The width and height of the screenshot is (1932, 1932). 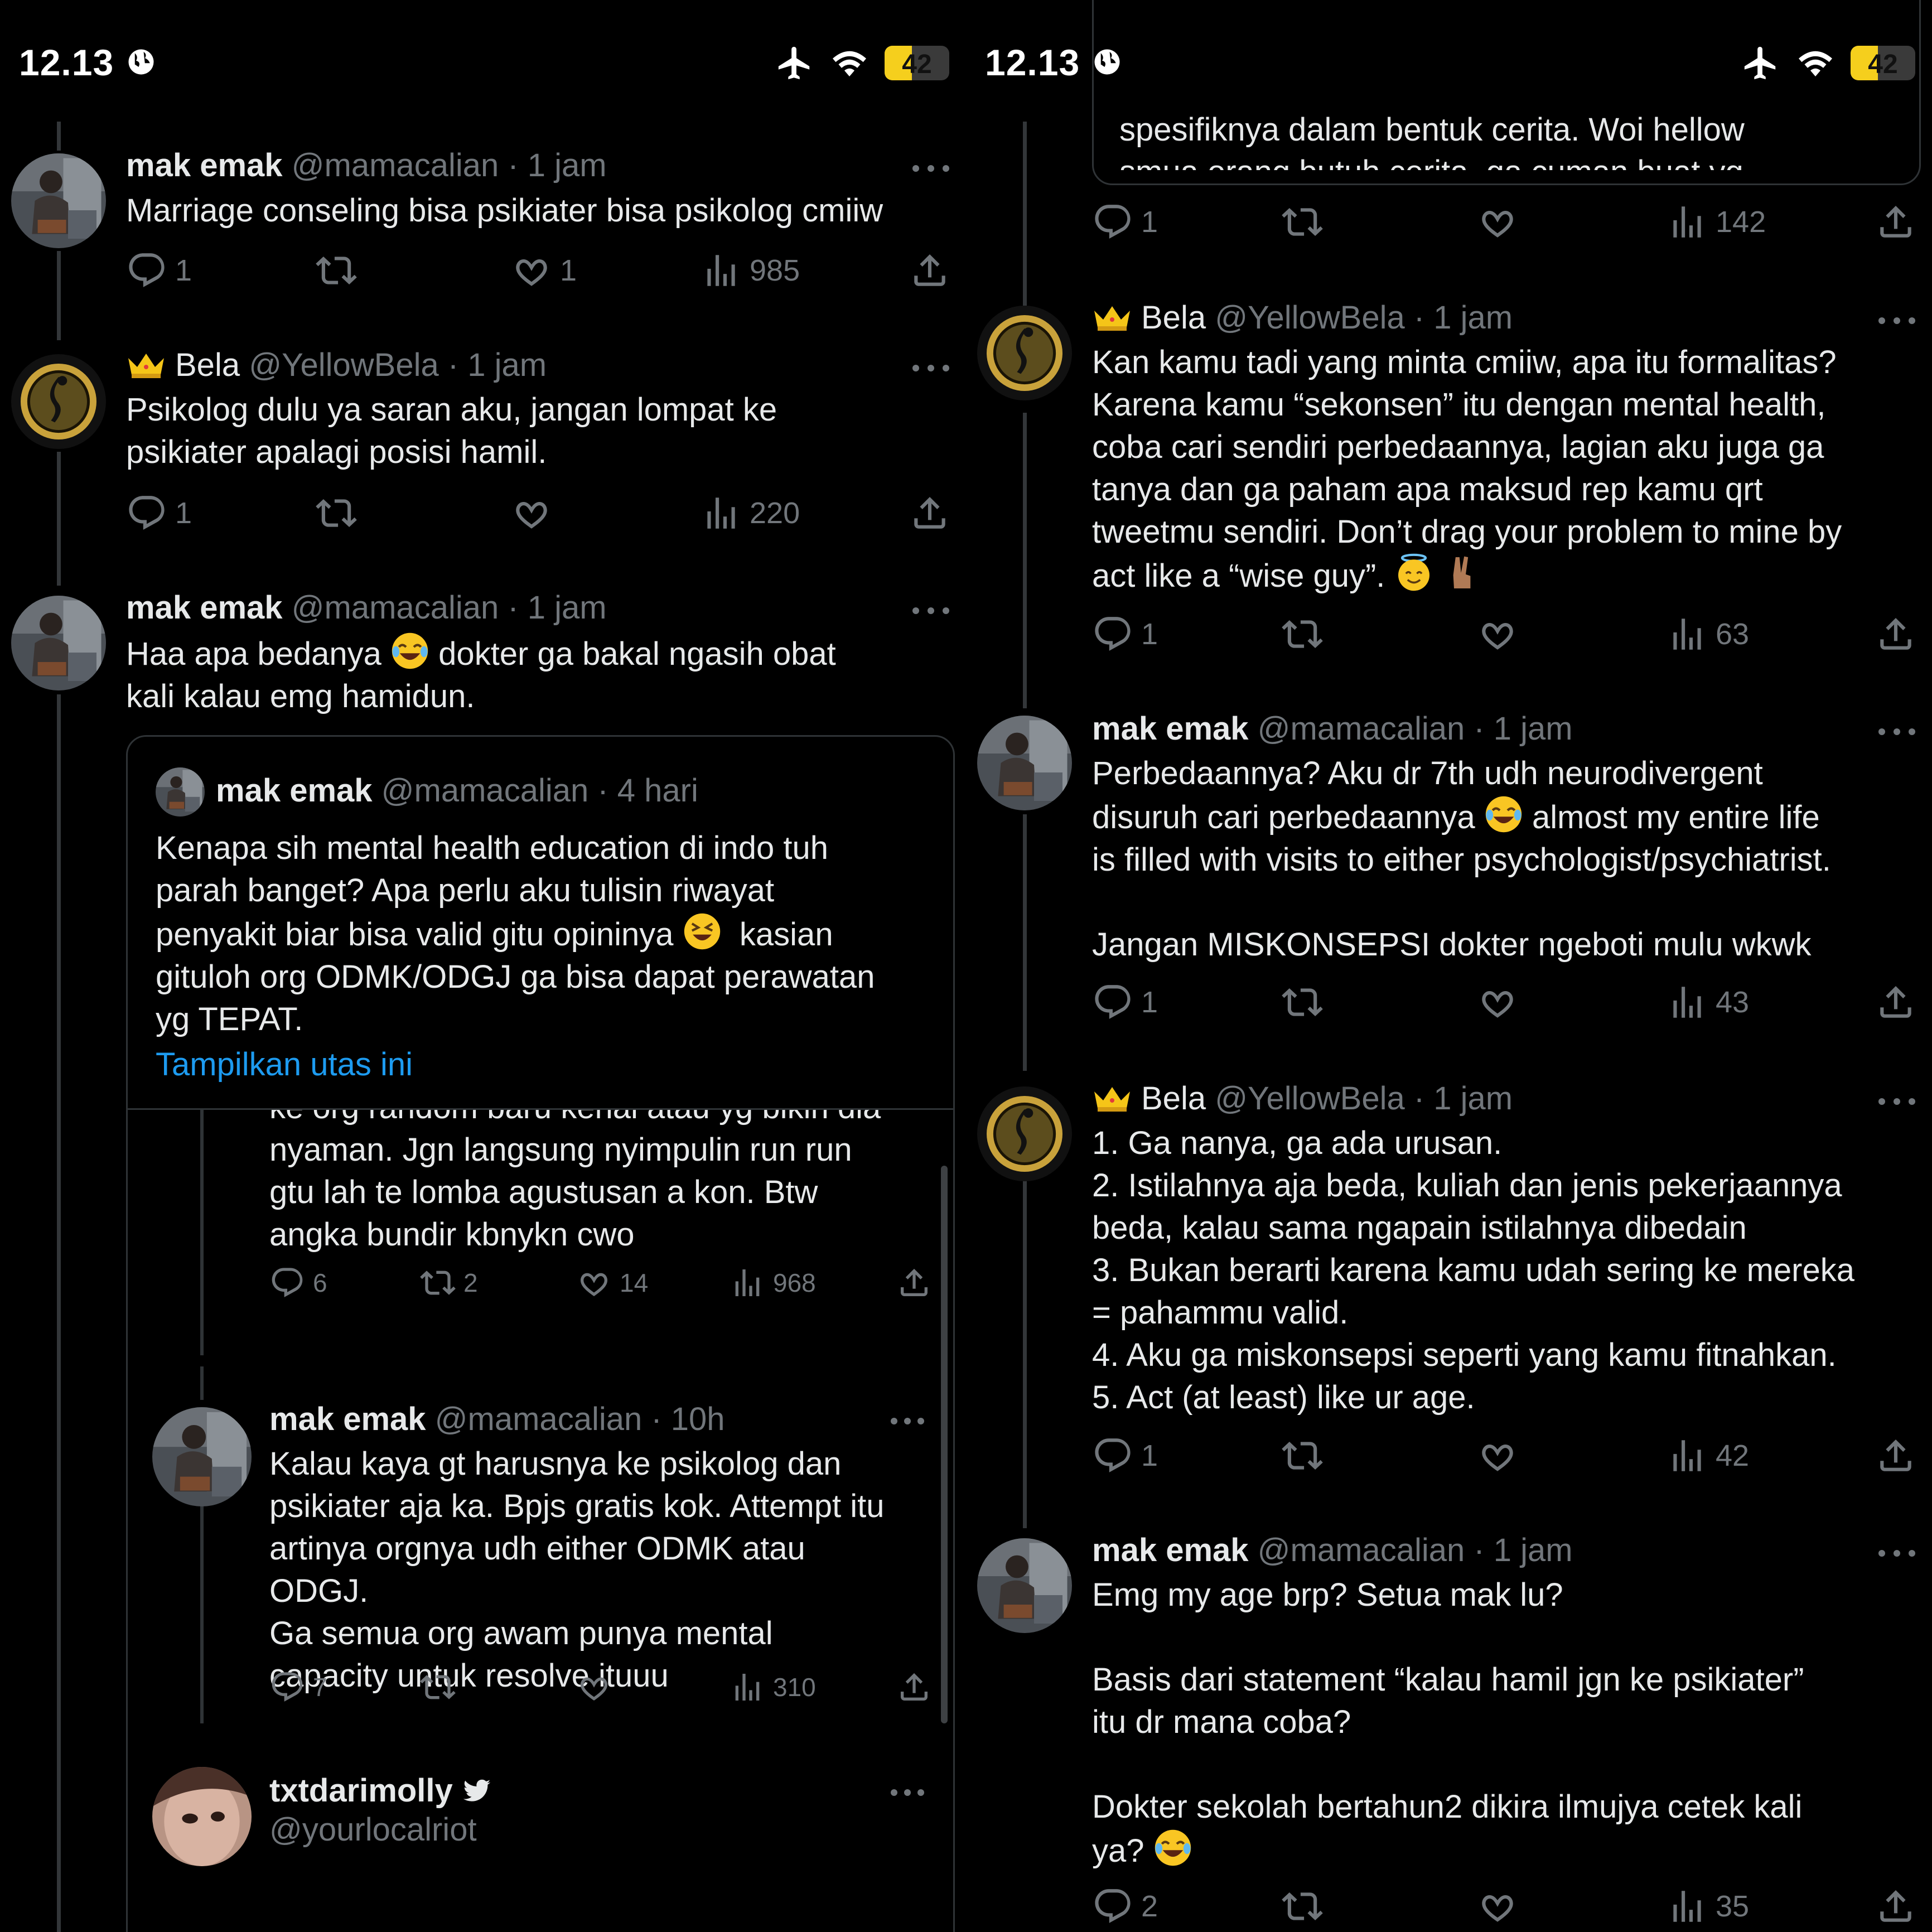 What do you see at coordinates (750, 513) in the screenshot?
I see `views-button: 220` at bounding box center [750, 513].